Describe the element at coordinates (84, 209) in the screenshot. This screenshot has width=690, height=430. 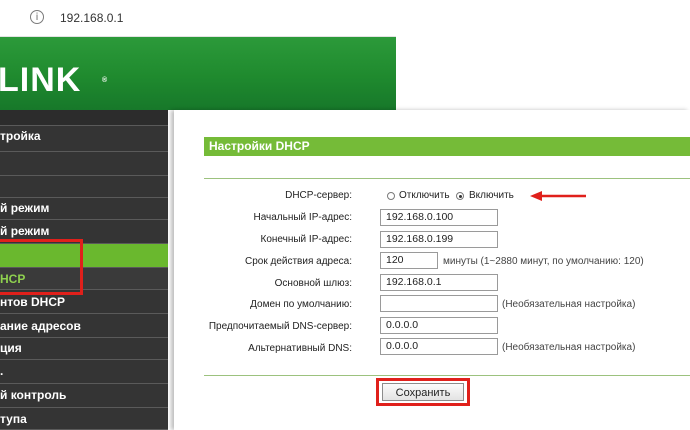
I see `sidebar-item: й режим` at that location.